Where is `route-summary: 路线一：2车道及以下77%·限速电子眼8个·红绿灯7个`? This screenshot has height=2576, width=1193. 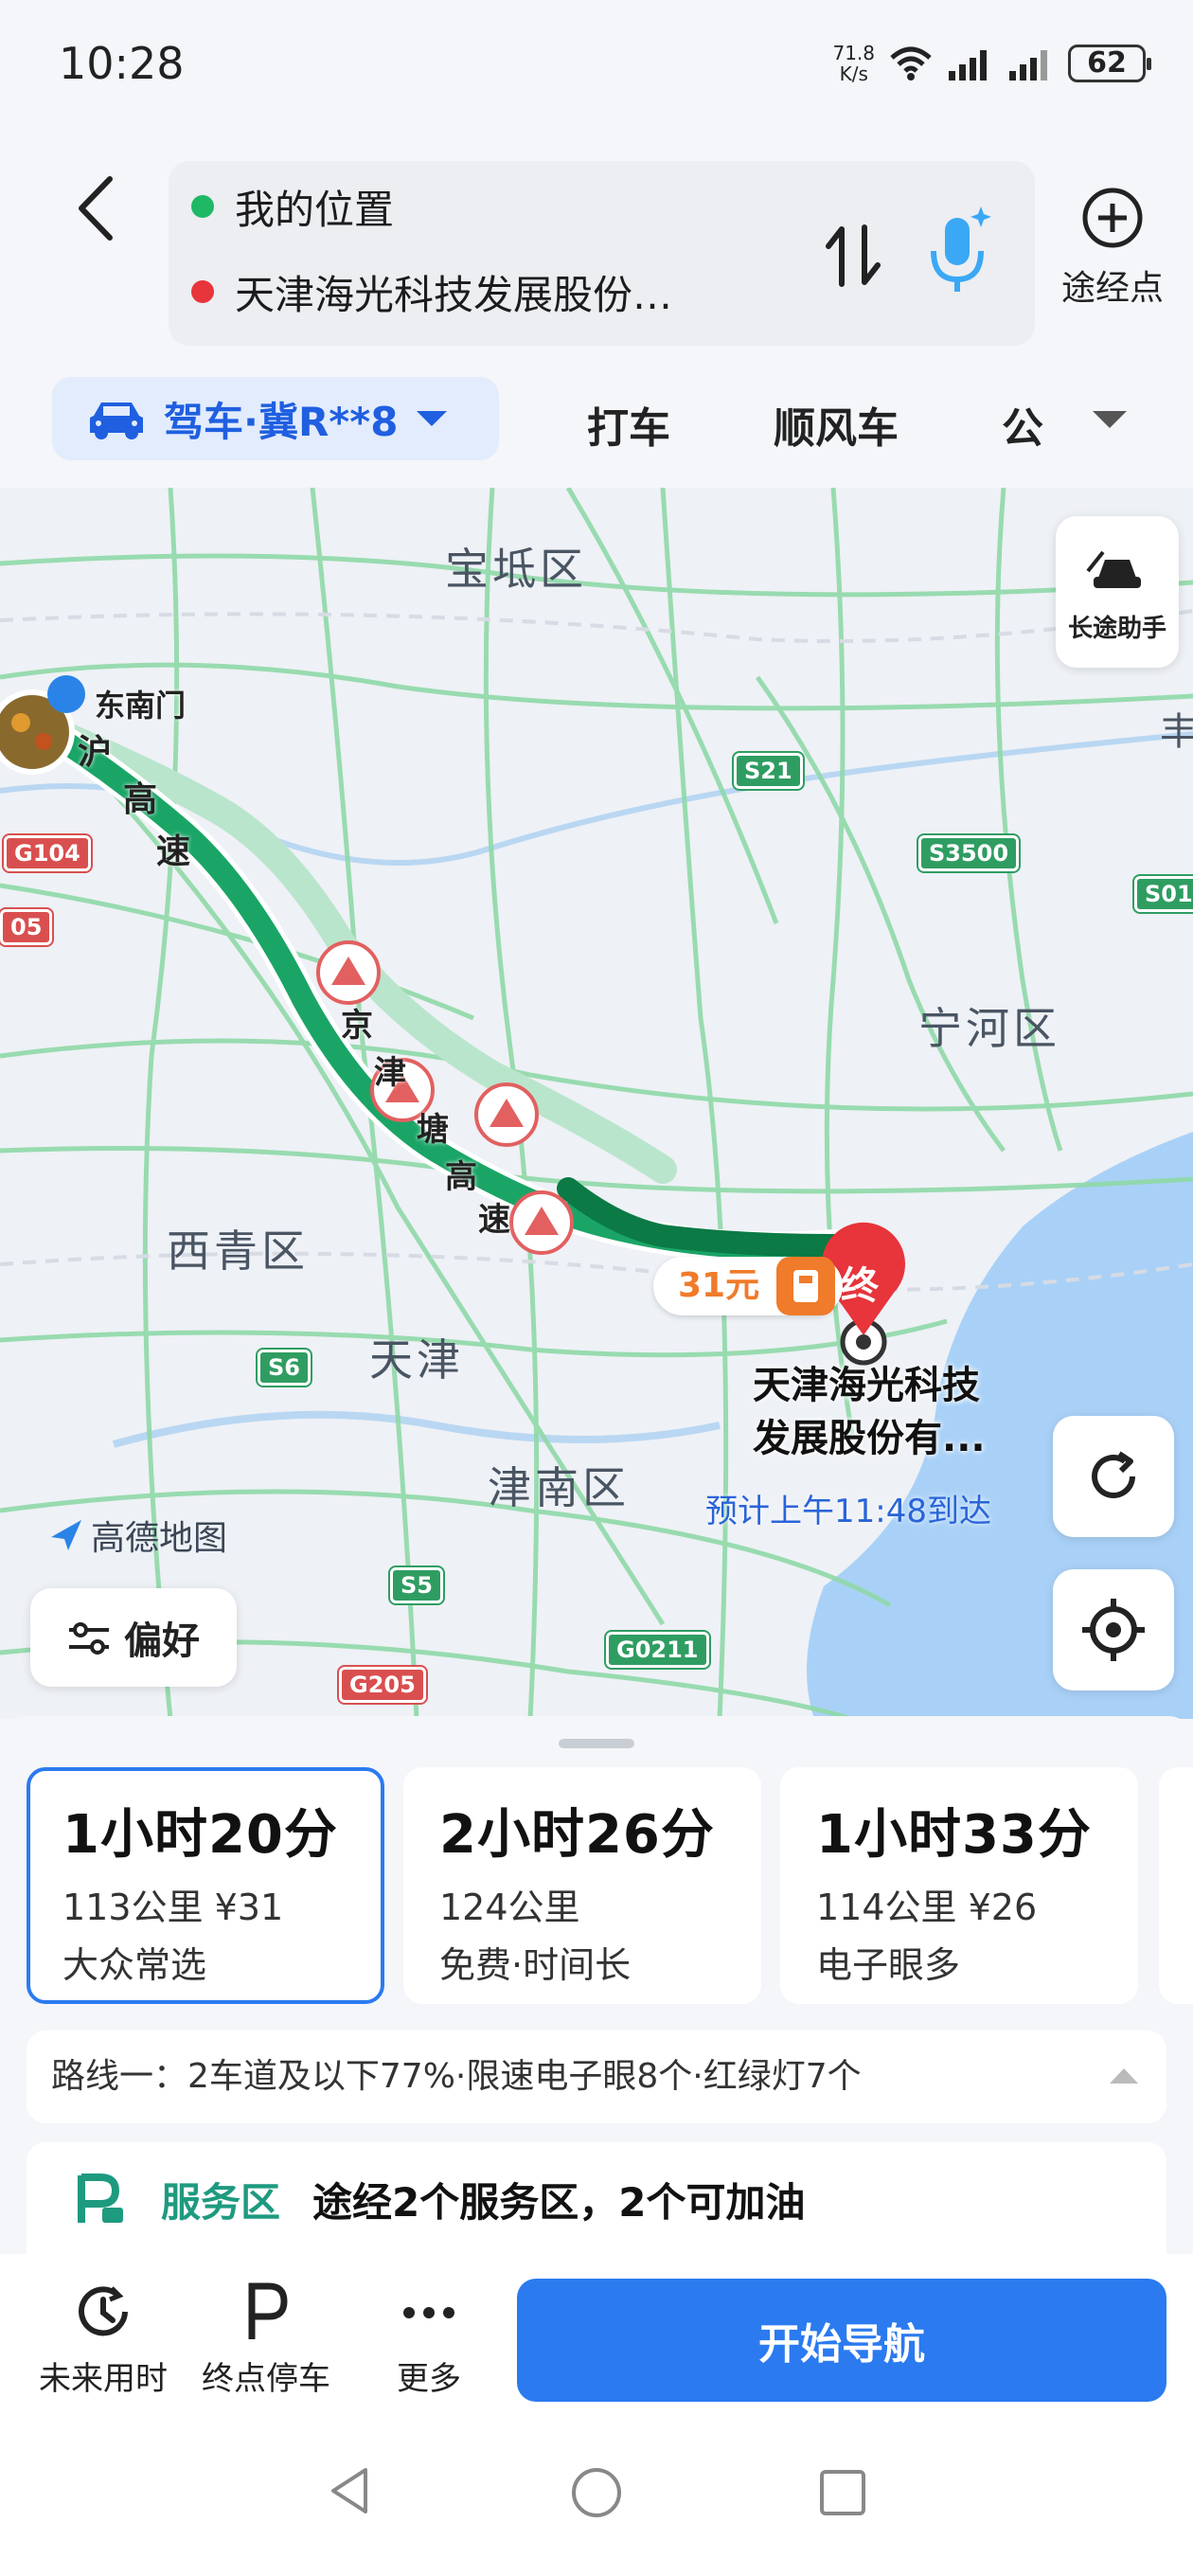 route-summary: 路线一：2车道及以下77%·限速电子眼8个·红绿灯7个 is located at coordinates (596, 2076).